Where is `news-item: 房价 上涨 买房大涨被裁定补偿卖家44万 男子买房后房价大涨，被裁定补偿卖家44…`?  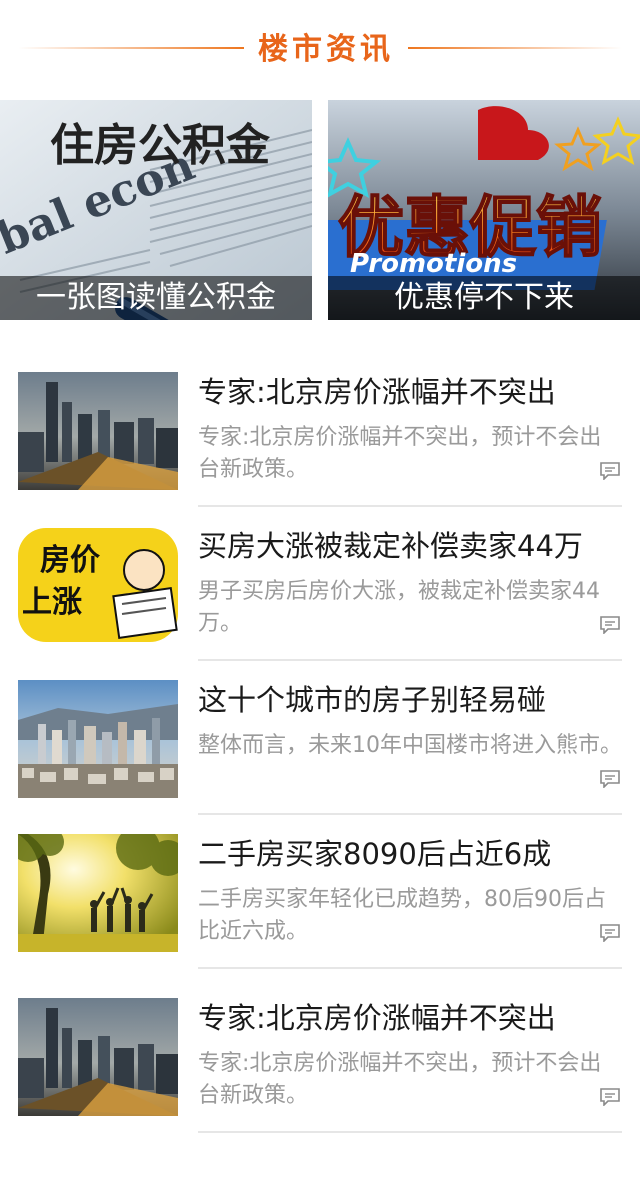
news-item: 房价 上涨 买房大涨被裁定补偿卖家44万 男子买房后房价大涨，被裁定补偿卖家44… is located at coordinates (320, 603).